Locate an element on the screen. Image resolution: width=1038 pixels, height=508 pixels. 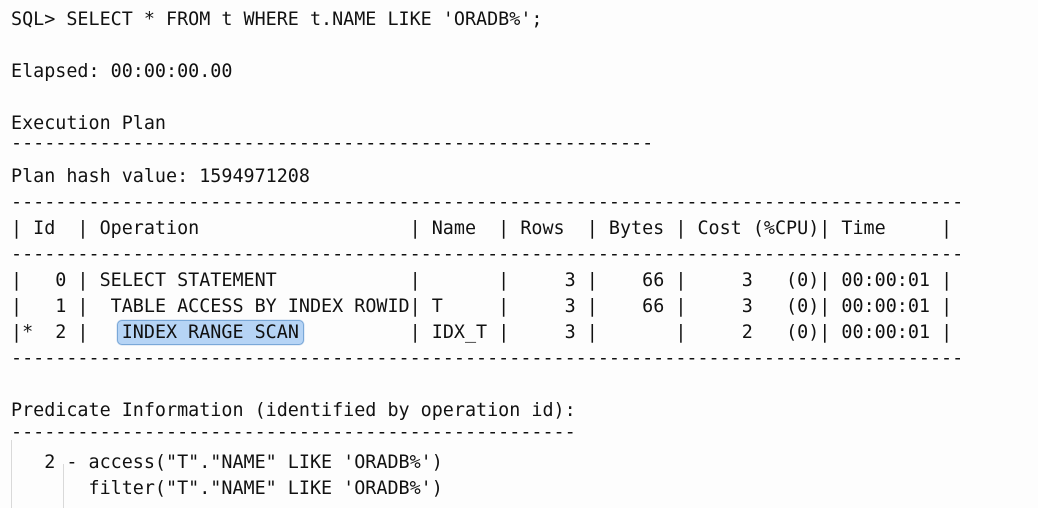
highlighted-operation-index-range-scan: INDEX RANGE SCAN is located at coordinates (210, 332).